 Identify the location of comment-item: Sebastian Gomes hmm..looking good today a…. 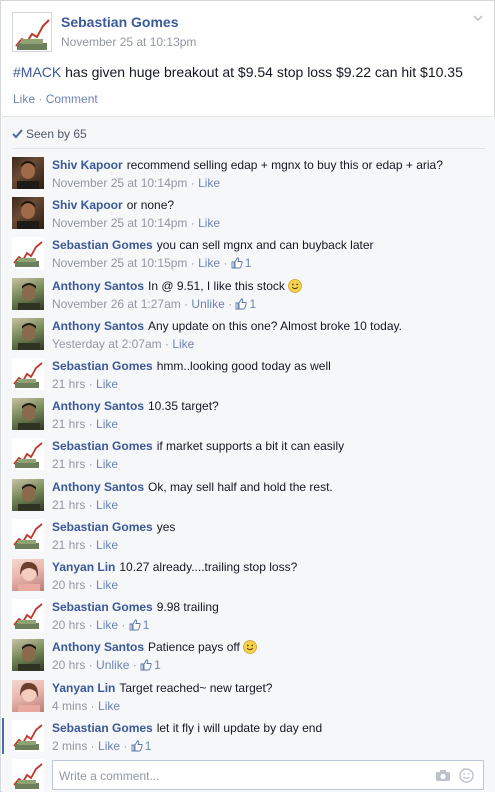
(248, 378).